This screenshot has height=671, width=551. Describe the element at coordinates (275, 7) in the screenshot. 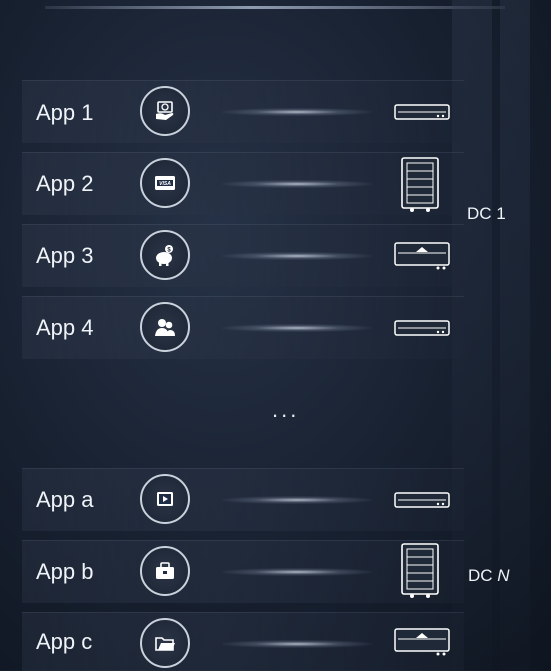

I see `top-divider` at that location.